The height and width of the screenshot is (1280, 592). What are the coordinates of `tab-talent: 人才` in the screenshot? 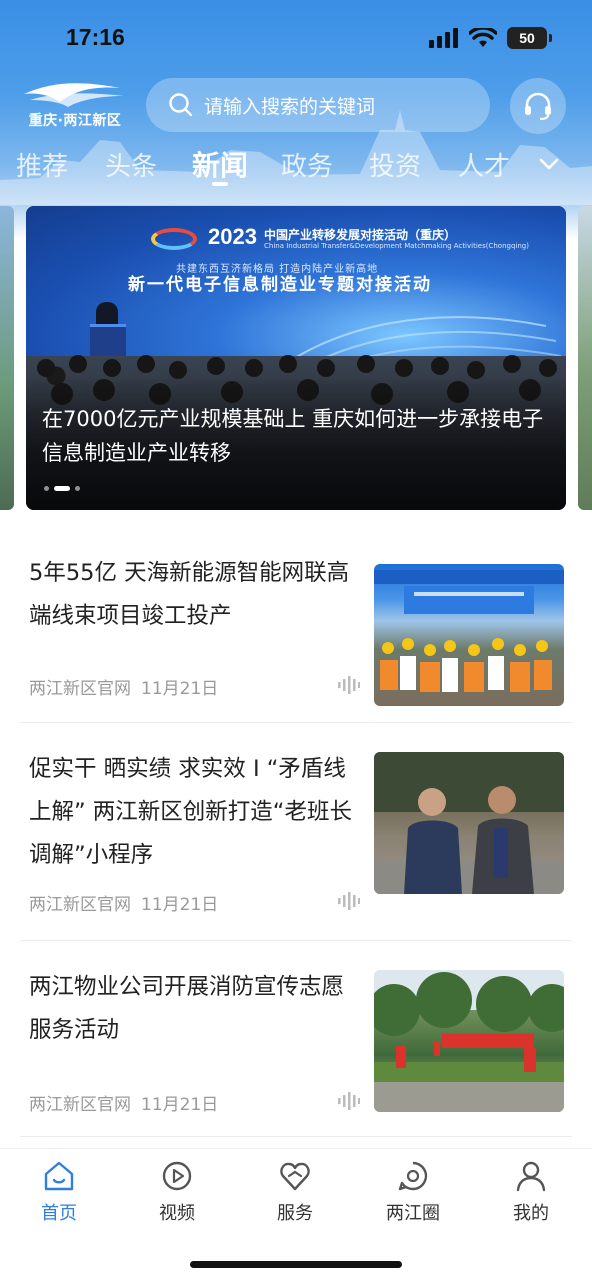 It's located at (484, 164).